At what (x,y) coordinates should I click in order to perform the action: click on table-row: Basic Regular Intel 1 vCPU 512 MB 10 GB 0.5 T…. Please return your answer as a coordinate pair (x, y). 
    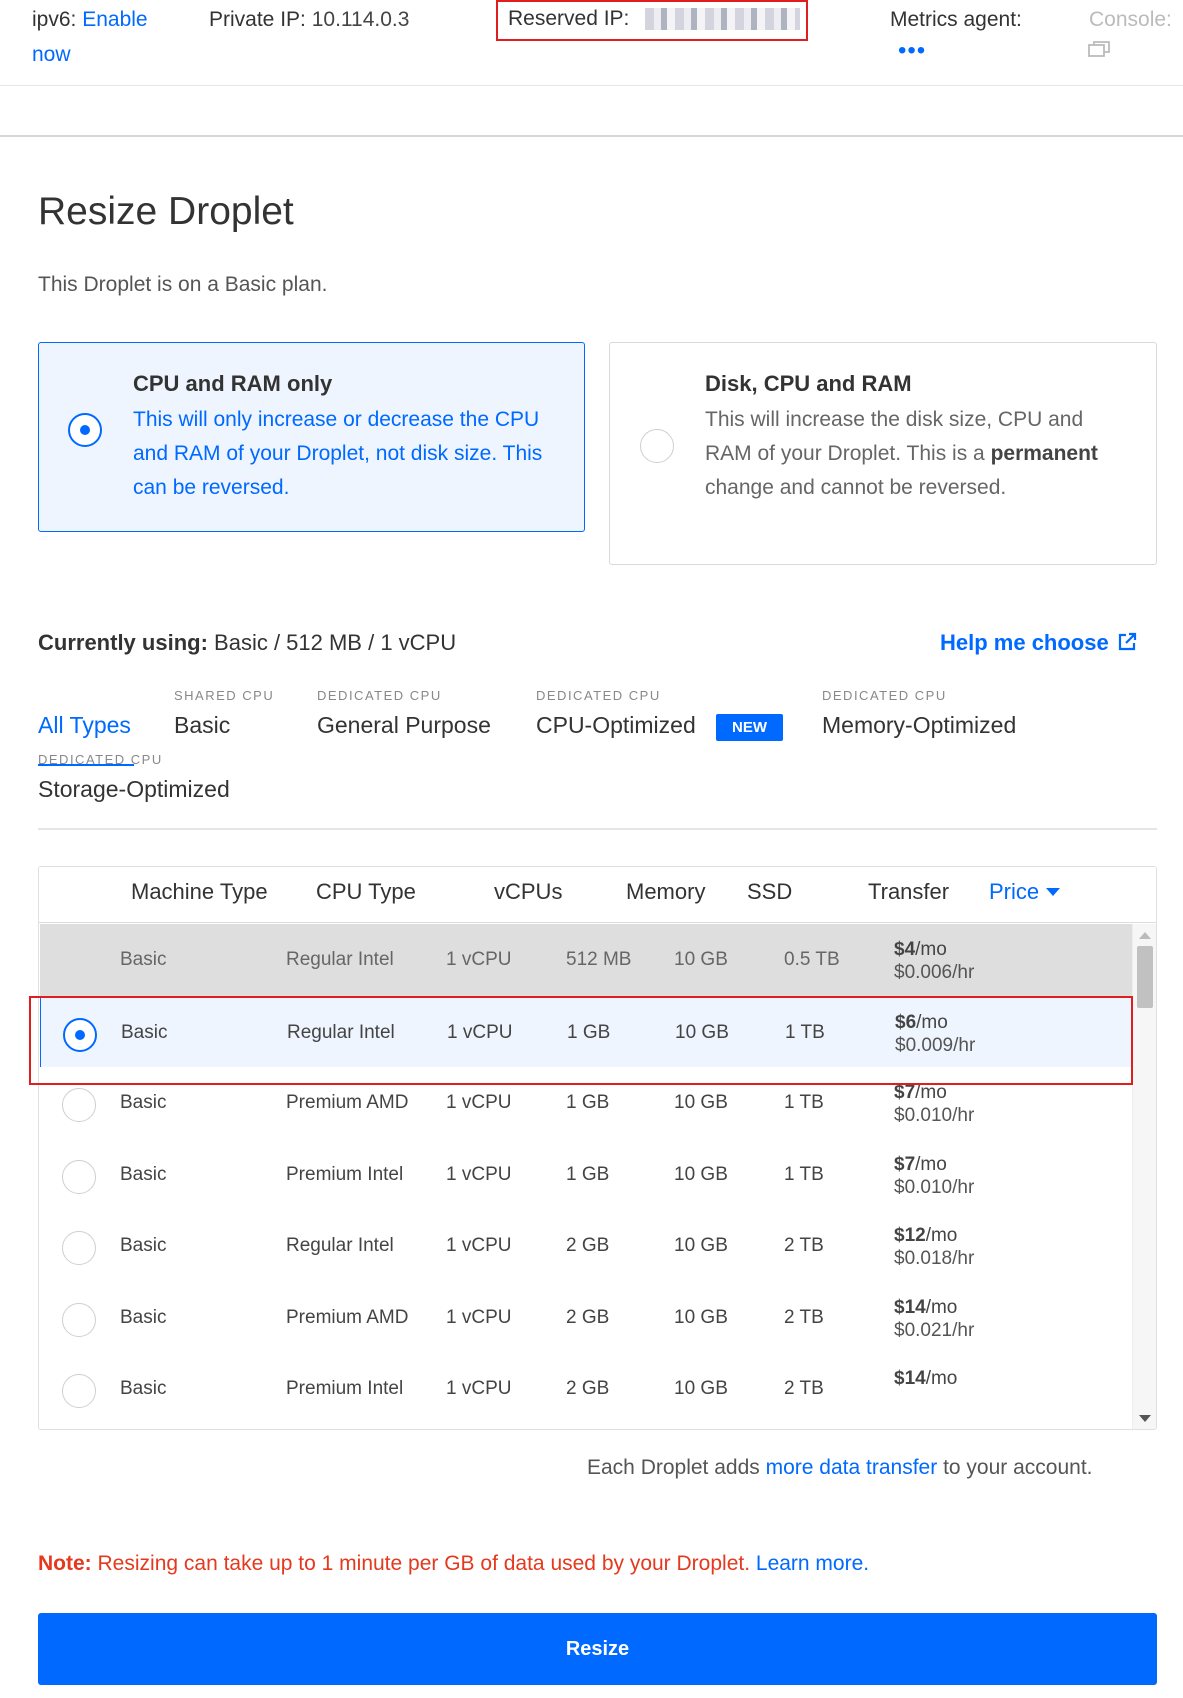
    Looking at the image, I should click on (586, 962).